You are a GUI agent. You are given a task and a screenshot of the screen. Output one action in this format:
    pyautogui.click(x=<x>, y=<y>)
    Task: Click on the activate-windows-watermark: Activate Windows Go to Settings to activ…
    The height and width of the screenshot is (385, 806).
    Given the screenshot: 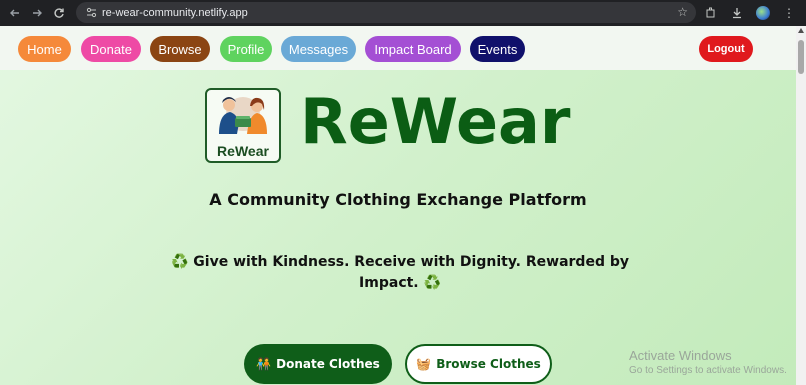 What is the action you would take?
    pyautogui.click(x=708, y=362)
    